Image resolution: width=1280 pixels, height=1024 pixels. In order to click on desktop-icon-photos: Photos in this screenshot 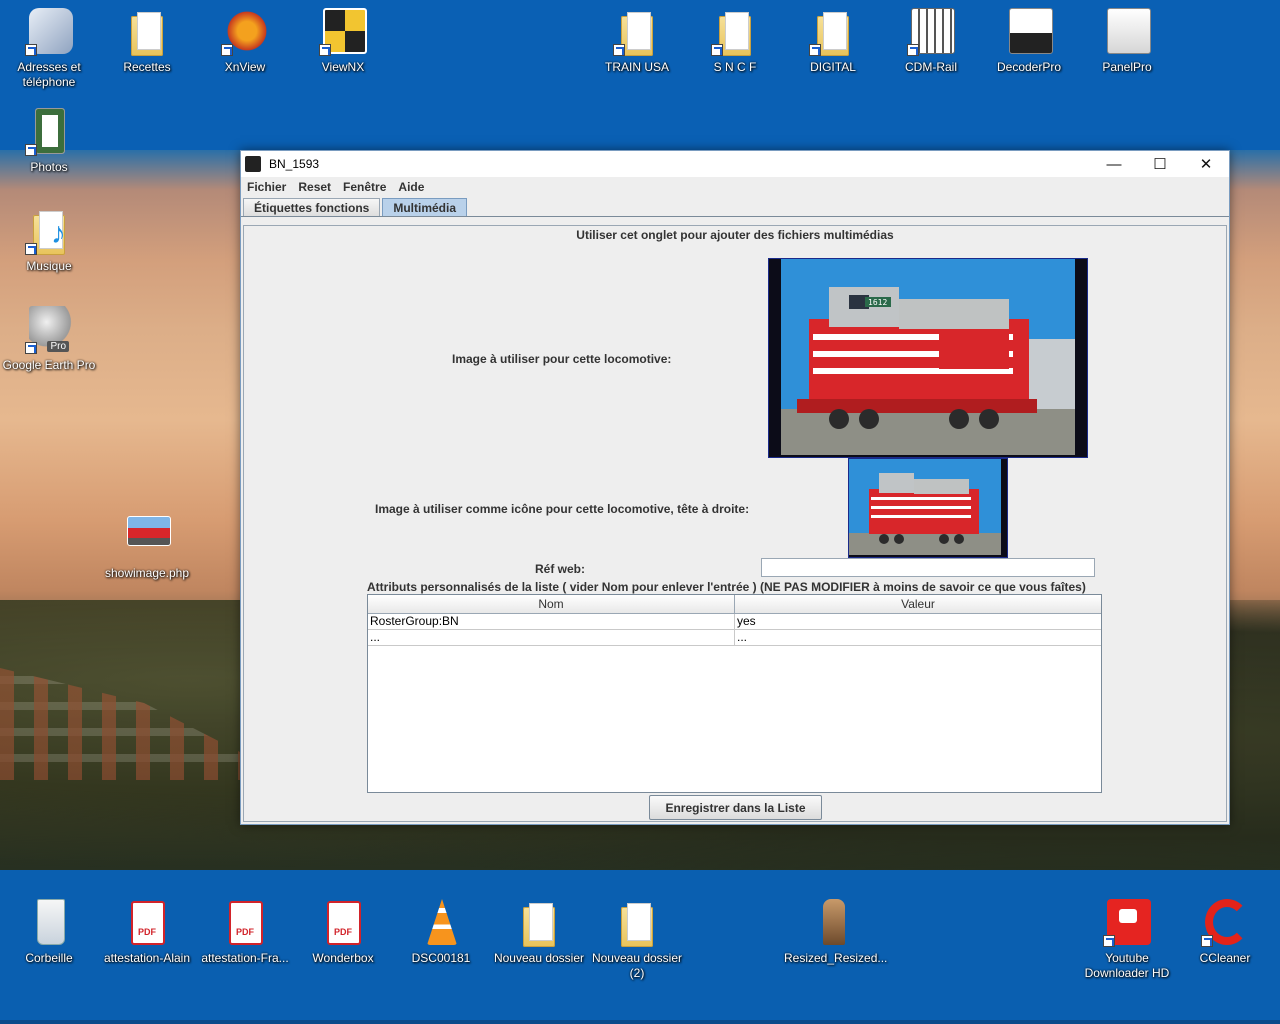, I will do `click(49, 141)`.